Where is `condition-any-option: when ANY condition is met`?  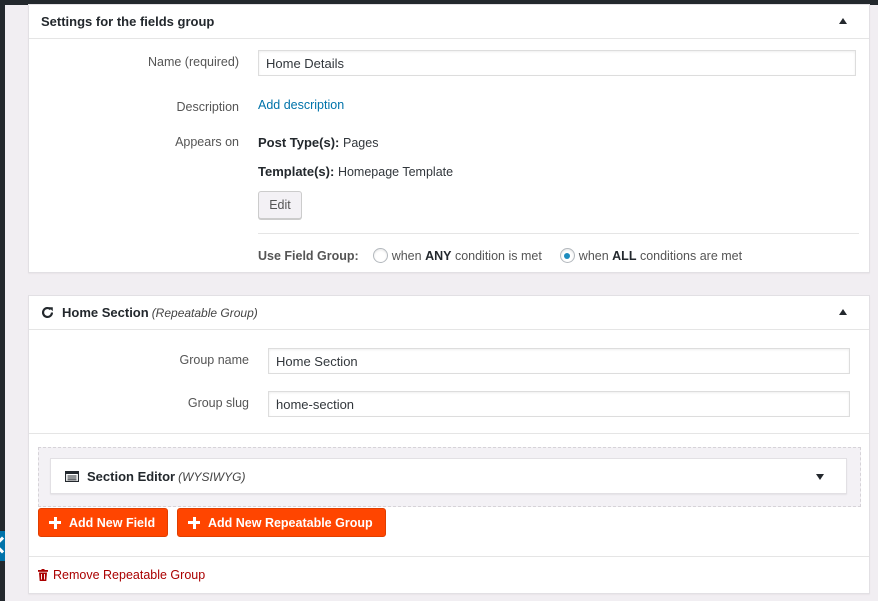 condition-any-option: when ANY condition is met is located at coordinates (457, 255).